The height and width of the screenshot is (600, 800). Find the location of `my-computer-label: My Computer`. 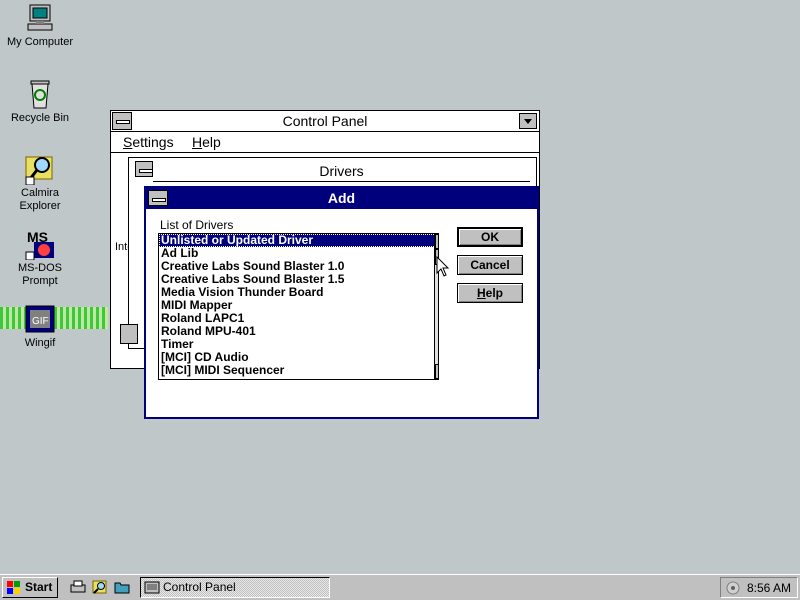

my-computer-label: My Computer is located at coordinates (40, 42).